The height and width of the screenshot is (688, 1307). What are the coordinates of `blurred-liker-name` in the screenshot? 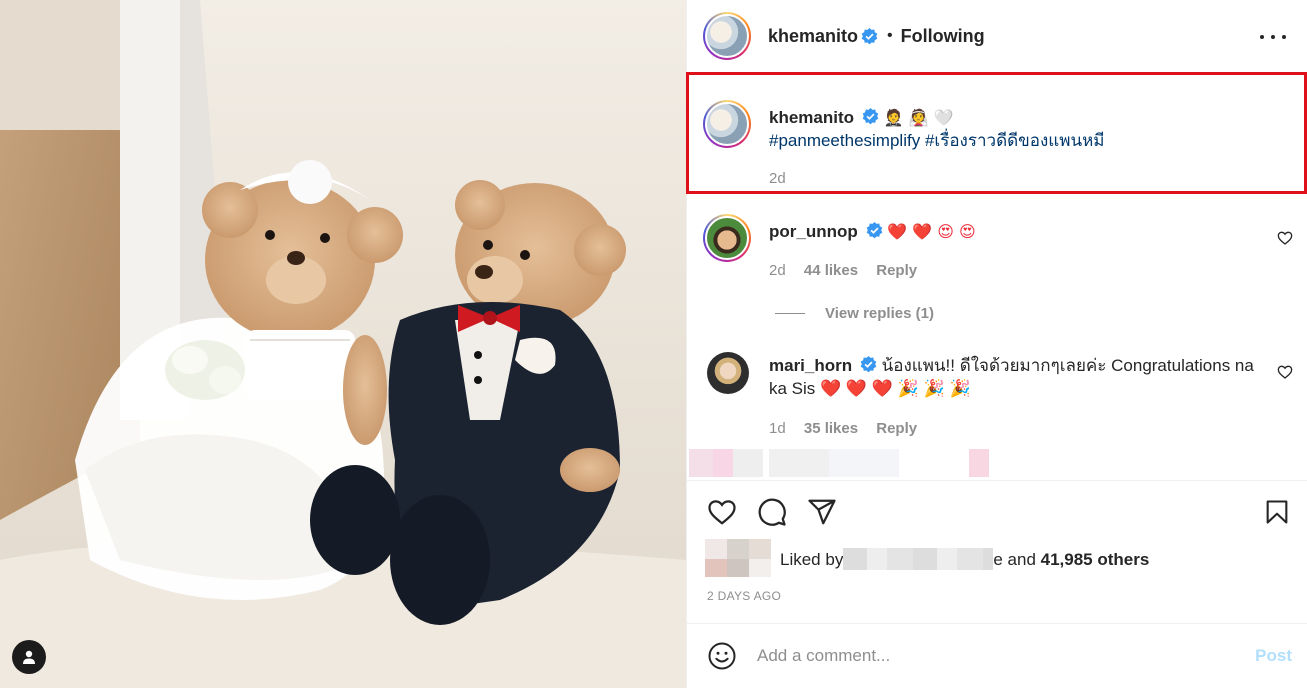 It's located at (918, 559).